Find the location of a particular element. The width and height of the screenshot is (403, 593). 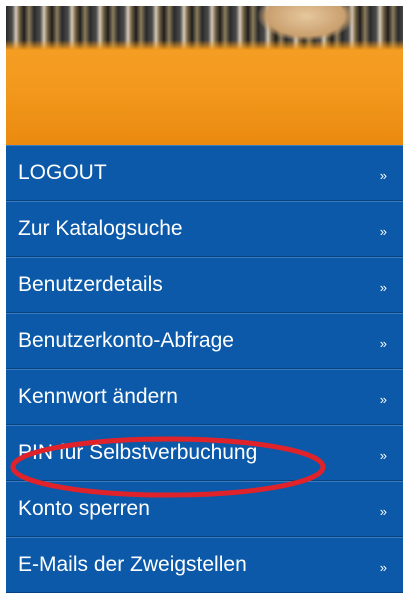

menu-item-branch-emails: E-Mails der Zweigstellen » is located at coordinates (204, 565).